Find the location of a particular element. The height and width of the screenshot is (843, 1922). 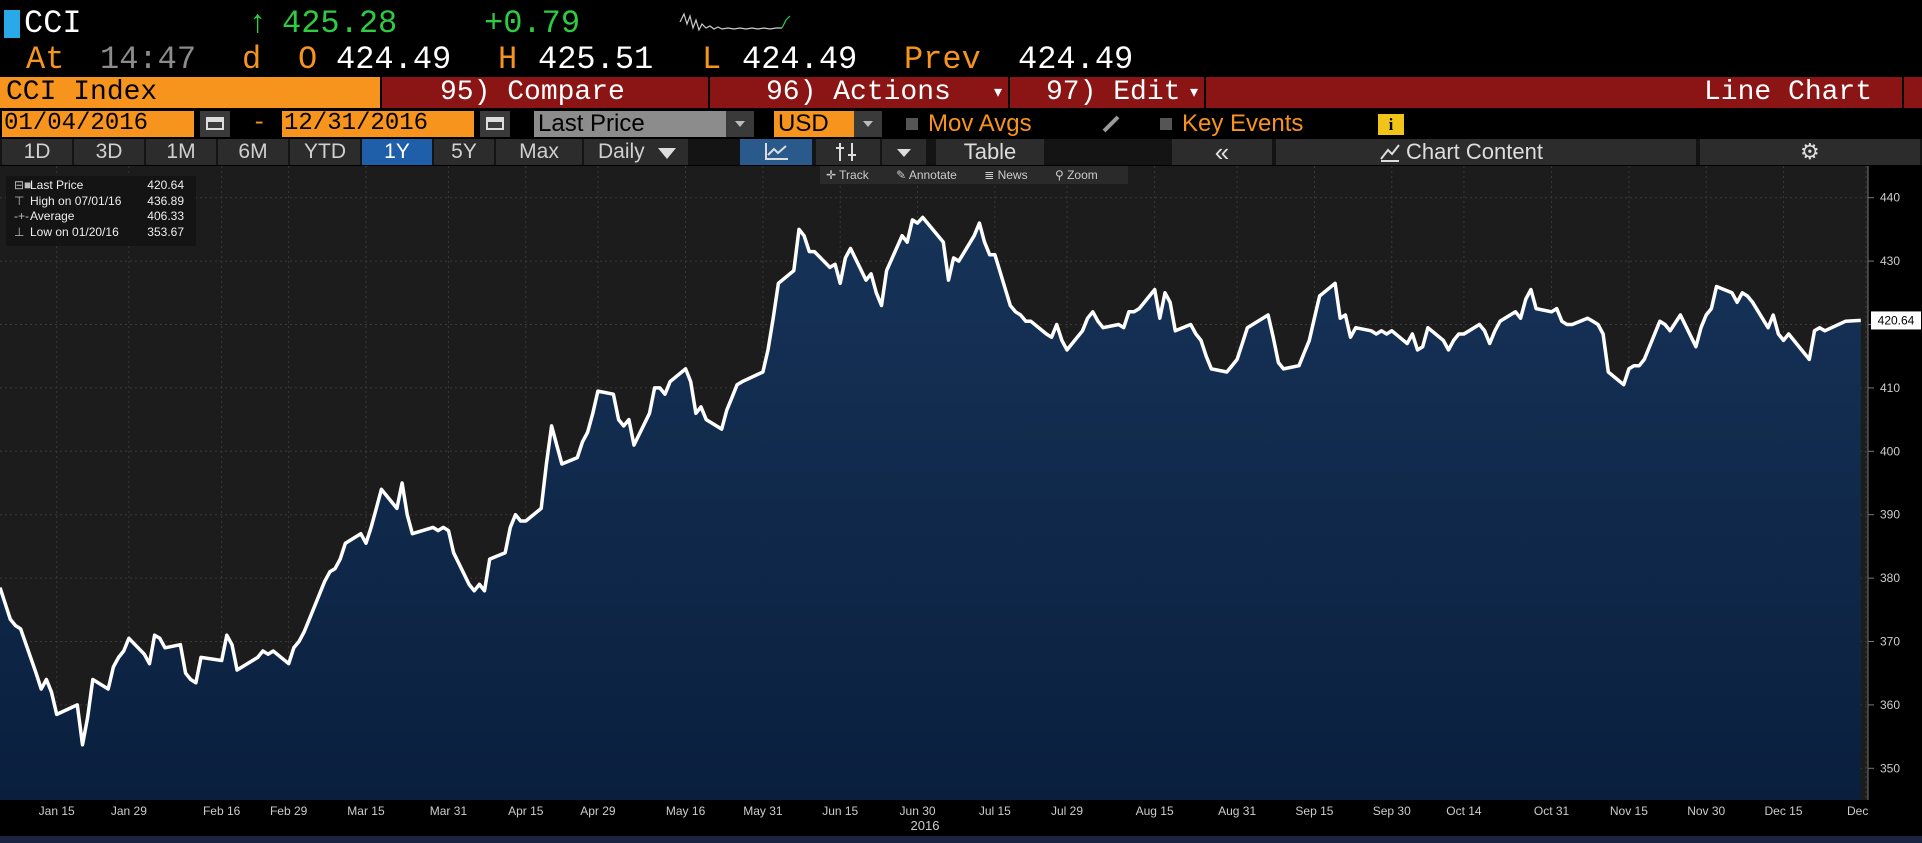

bar-settings-icon is located at coordinates (848, 152).